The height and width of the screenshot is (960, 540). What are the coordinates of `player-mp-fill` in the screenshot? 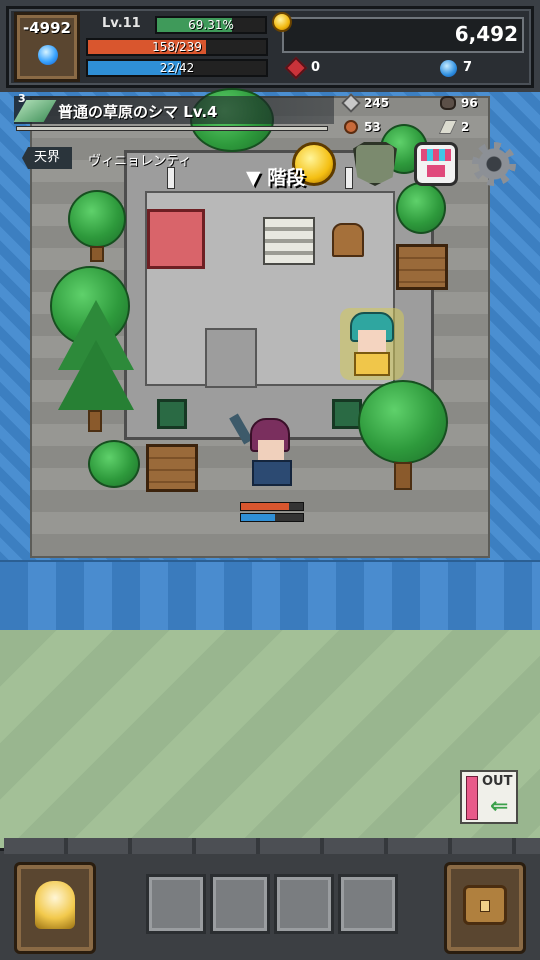 It's located at (258, 517).